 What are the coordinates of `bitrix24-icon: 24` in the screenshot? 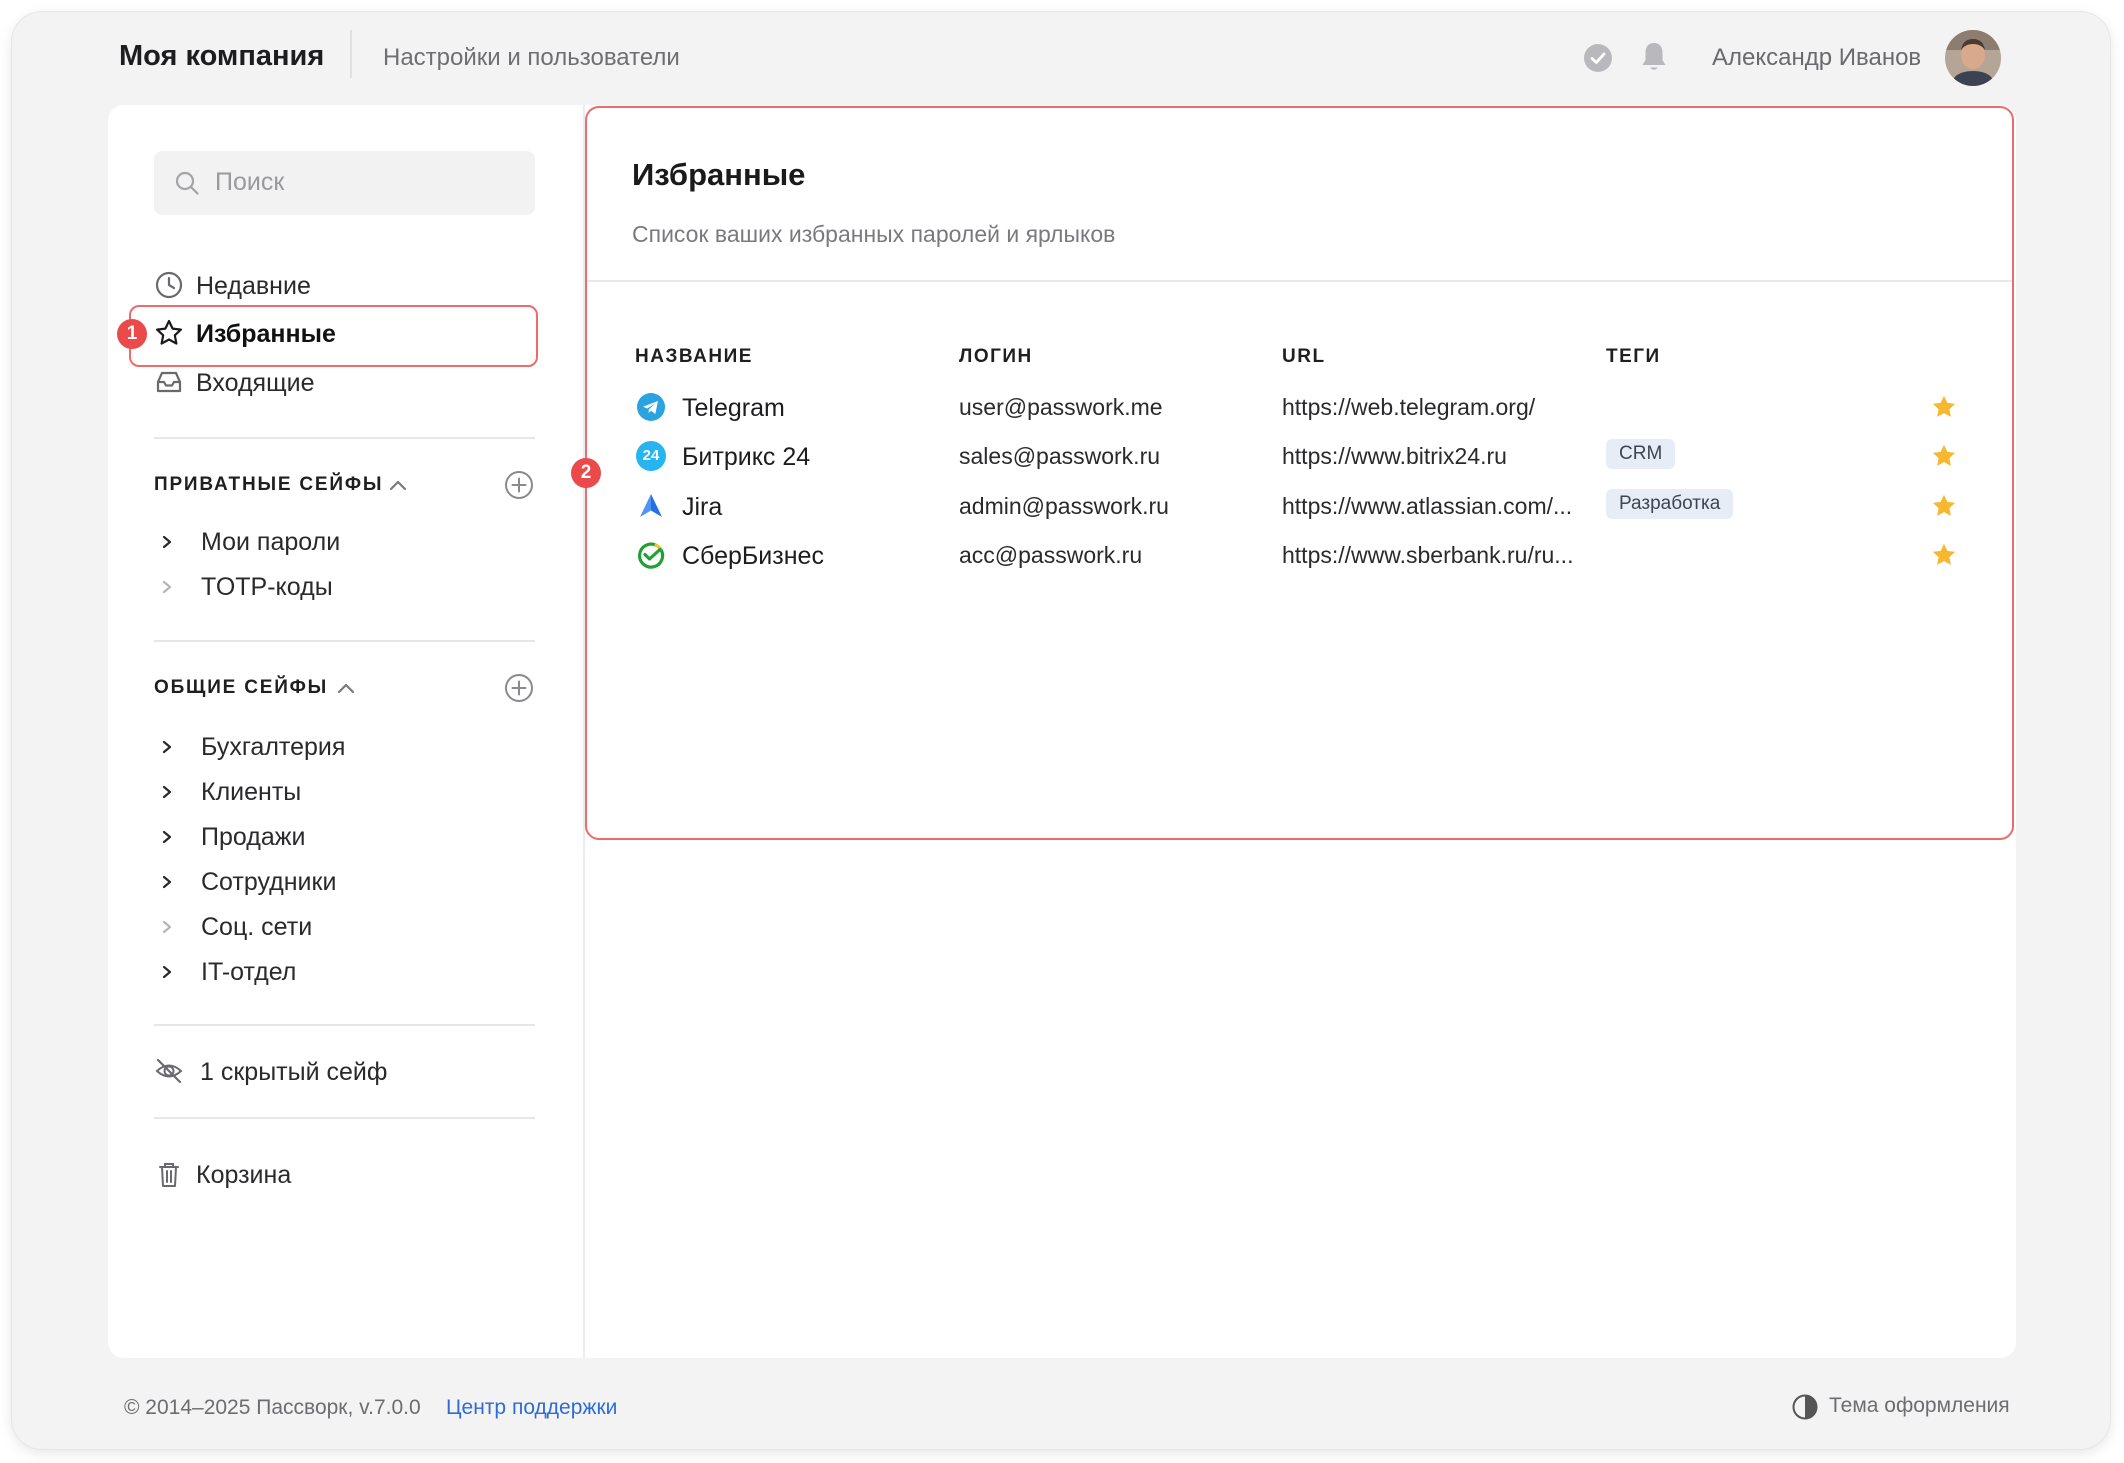 It's located at (651, 456).